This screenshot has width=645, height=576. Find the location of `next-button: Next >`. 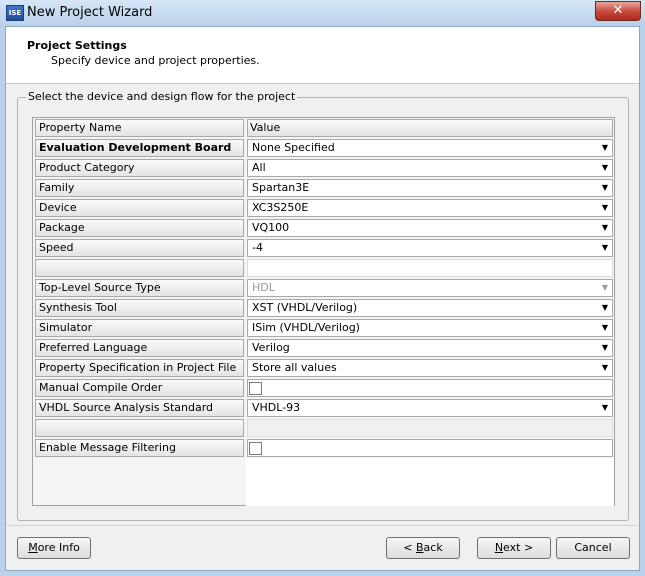

next-button: Next > is located at coordinates (514, 548).